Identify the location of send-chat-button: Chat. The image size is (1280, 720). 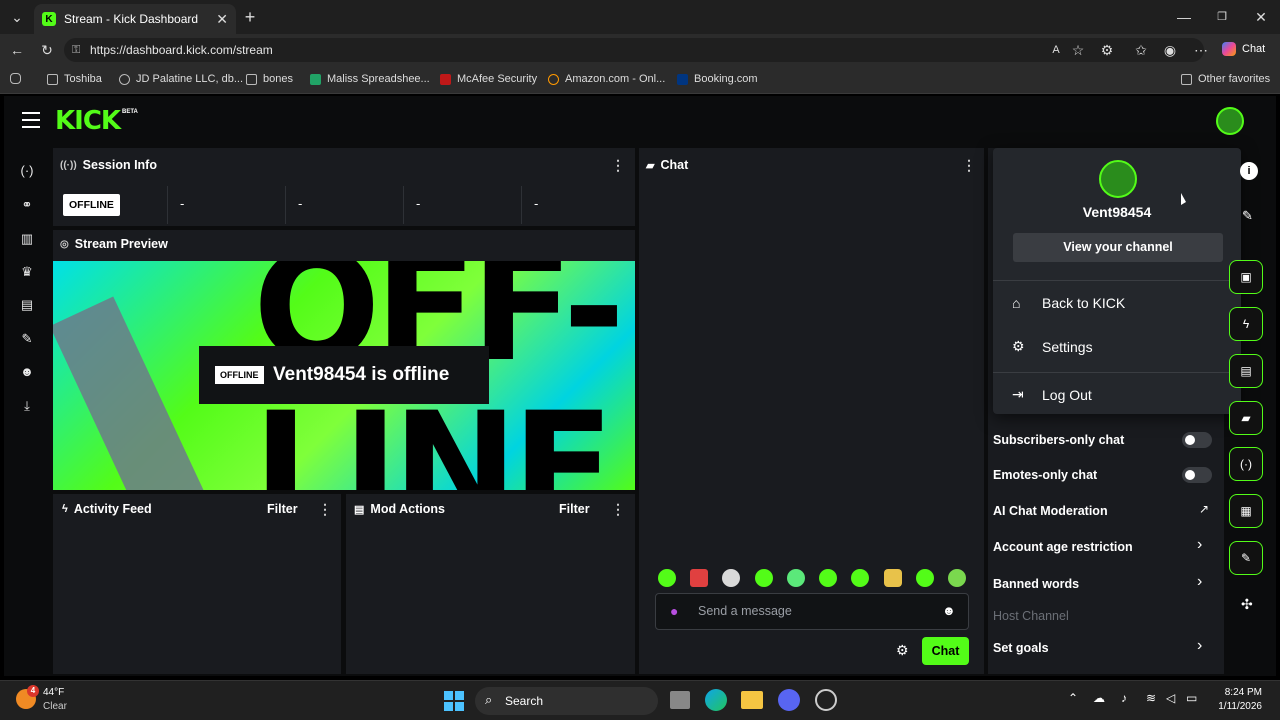
(945, 651).